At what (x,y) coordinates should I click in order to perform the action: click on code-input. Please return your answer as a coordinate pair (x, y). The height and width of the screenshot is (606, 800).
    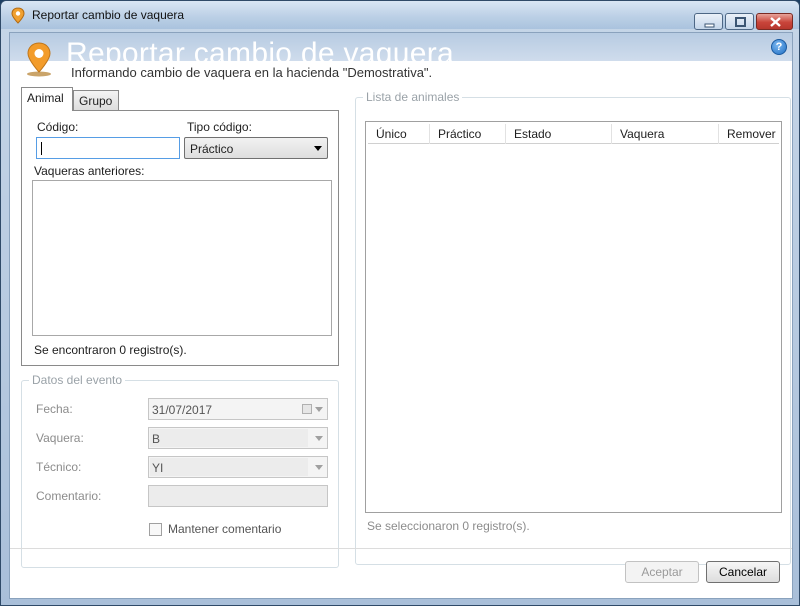
    Looking at the image, I should click on (108, 148).